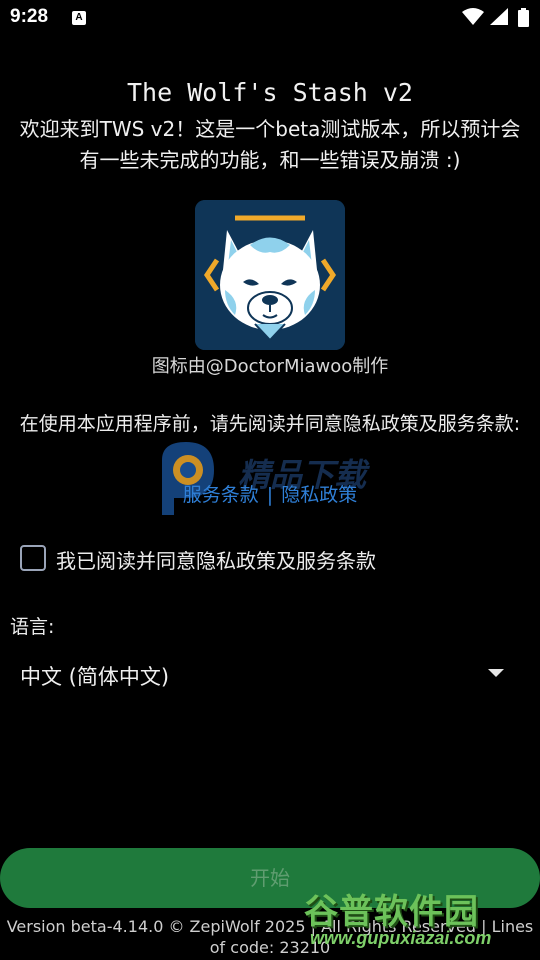 This screenshot has height=960, width=540. What do you see at coordinates (496, 673) in the screenshot?
I see `dropdown-arrow-icon` at bounding box center [496, 673].